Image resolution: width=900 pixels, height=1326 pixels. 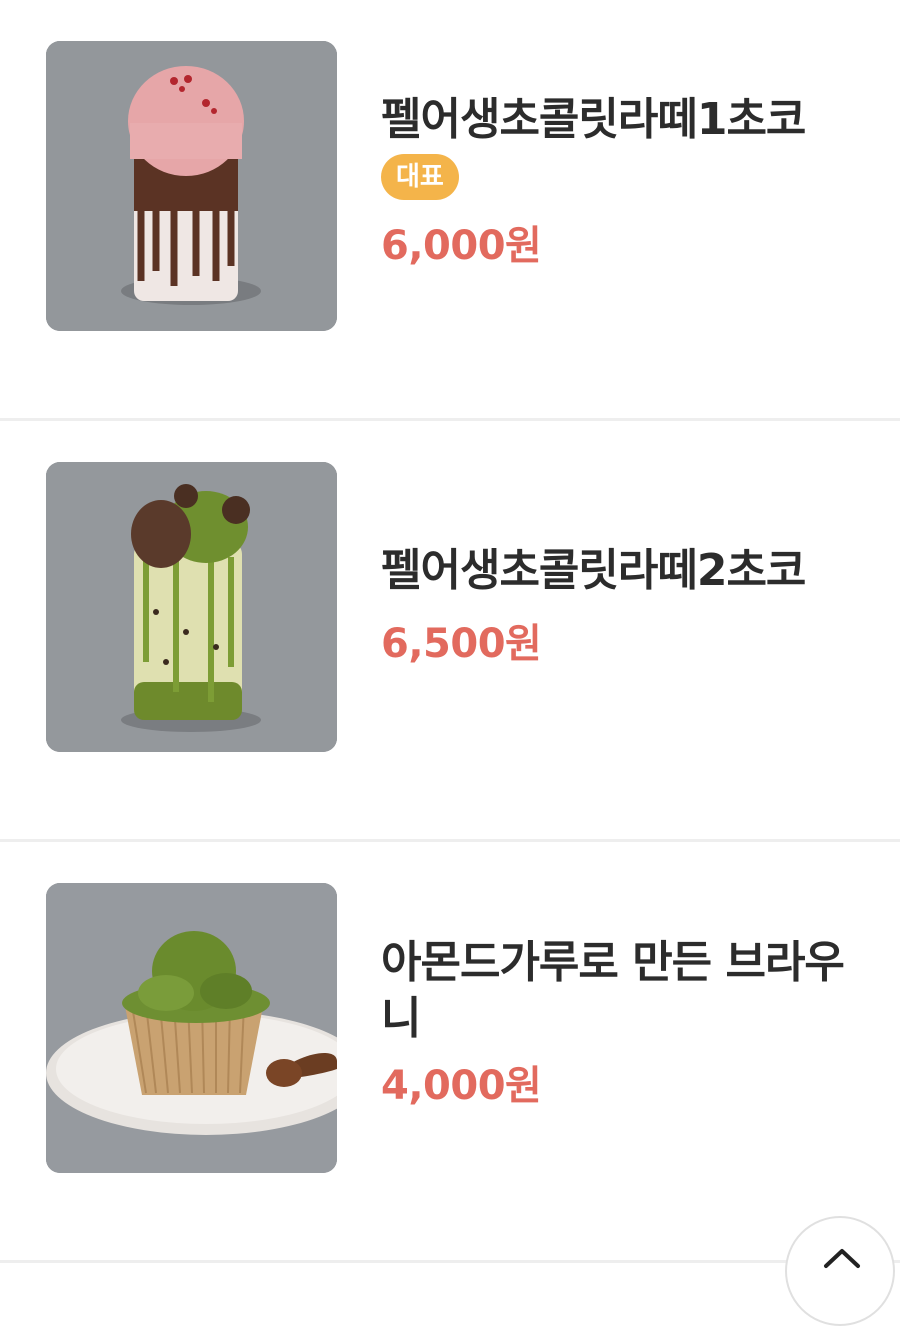 What do you see at coordinates (842, 1258) in the screenshot?
I see `chevron-up-icon` at bounding box center [842, 1258].